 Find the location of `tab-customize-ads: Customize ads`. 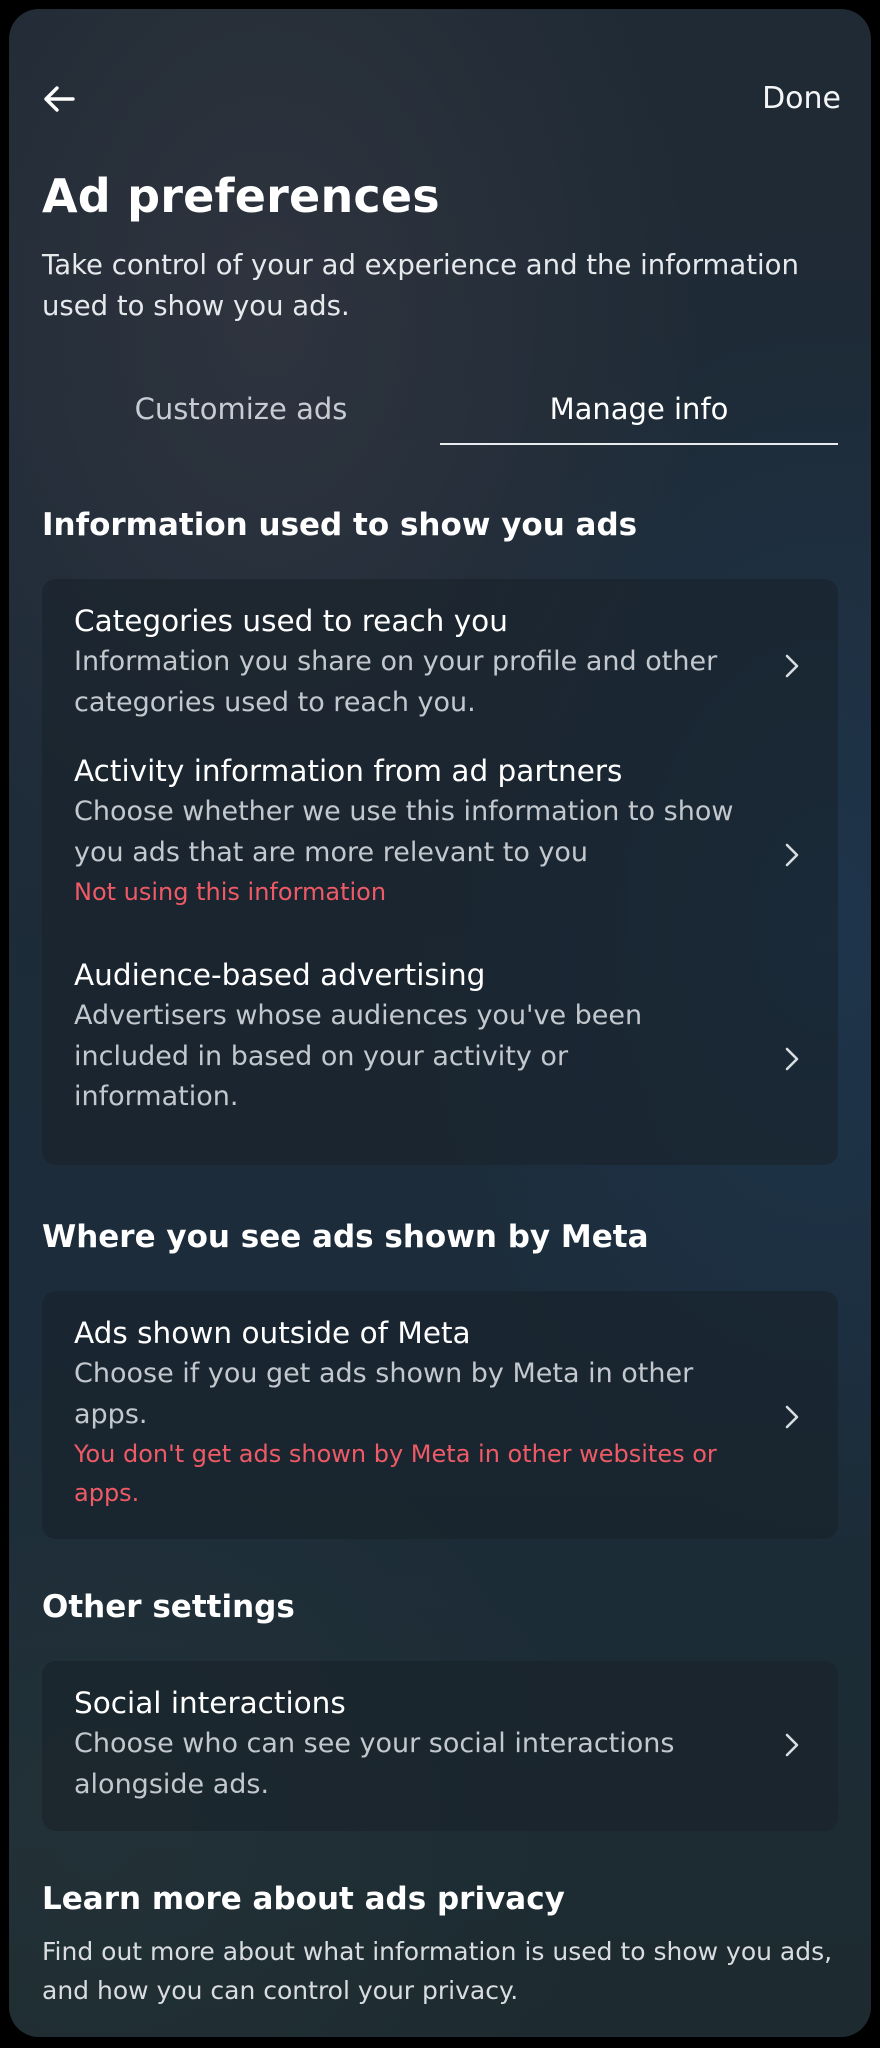

tab-customize-ads: Customize ads is located at coordinates (241, 413).